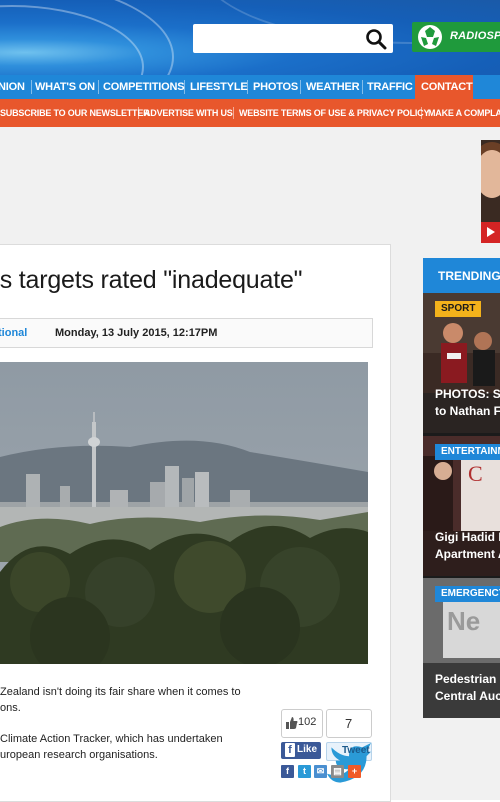 Image resolution: width=500 pixels, height=802 pixels. What do you see at coordinates (490, 174) in the screenshot?
I see `advert-face` at bounding box center [490, 174].